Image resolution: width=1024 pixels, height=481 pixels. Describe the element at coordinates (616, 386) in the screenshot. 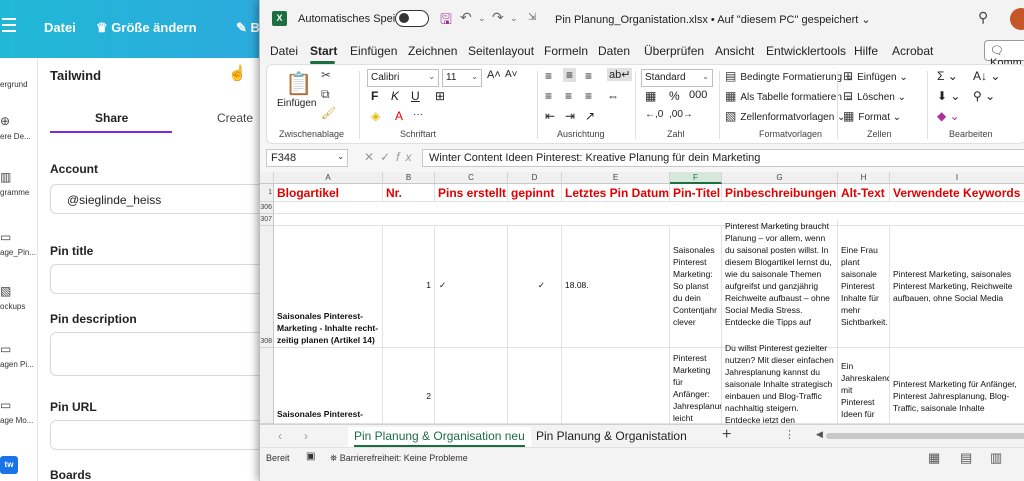

I see `last-pin-date-cell` at that location.